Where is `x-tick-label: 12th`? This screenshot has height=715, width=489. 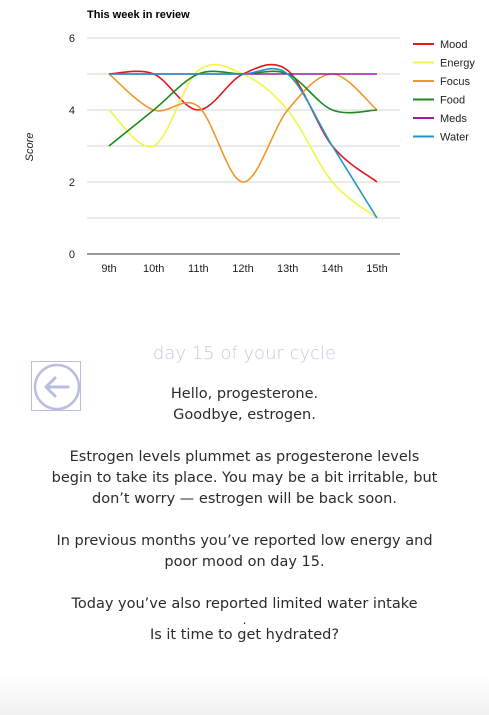
x-tick-label: 12th is located at coordinates (242, 269).